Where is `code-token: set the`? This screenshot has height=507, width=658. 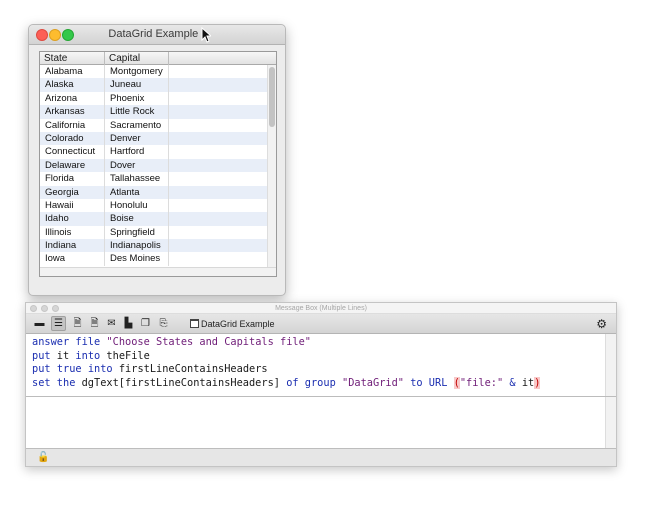 code-token: set the is located at coordinates (54, 382).